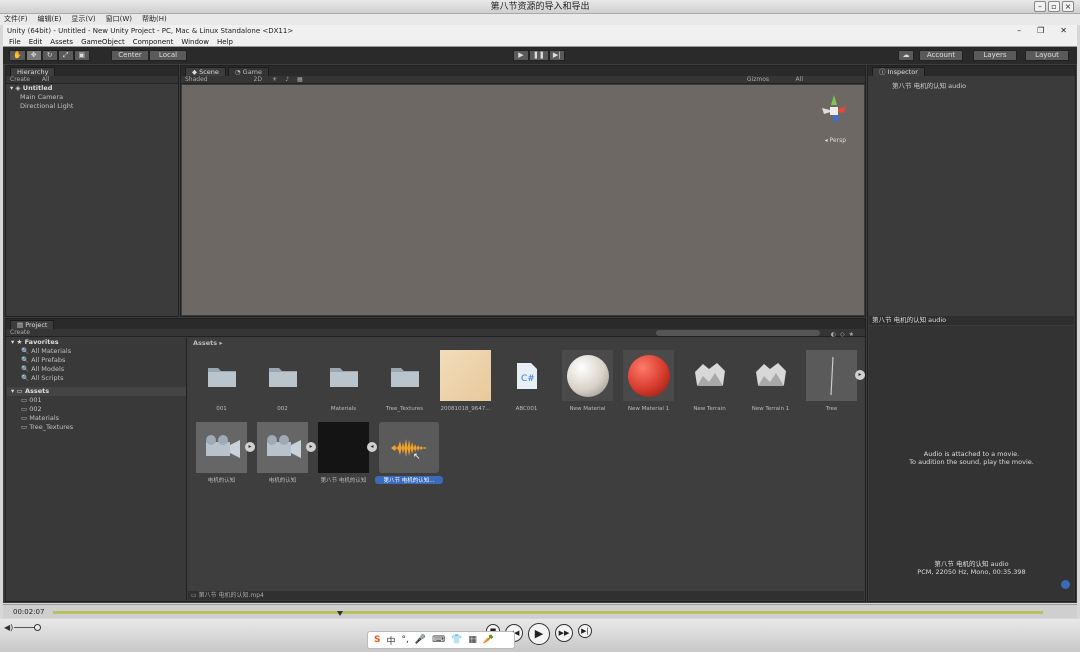 The image size is (1080, 652). I want to click on volume-knob, so click(37, 627).